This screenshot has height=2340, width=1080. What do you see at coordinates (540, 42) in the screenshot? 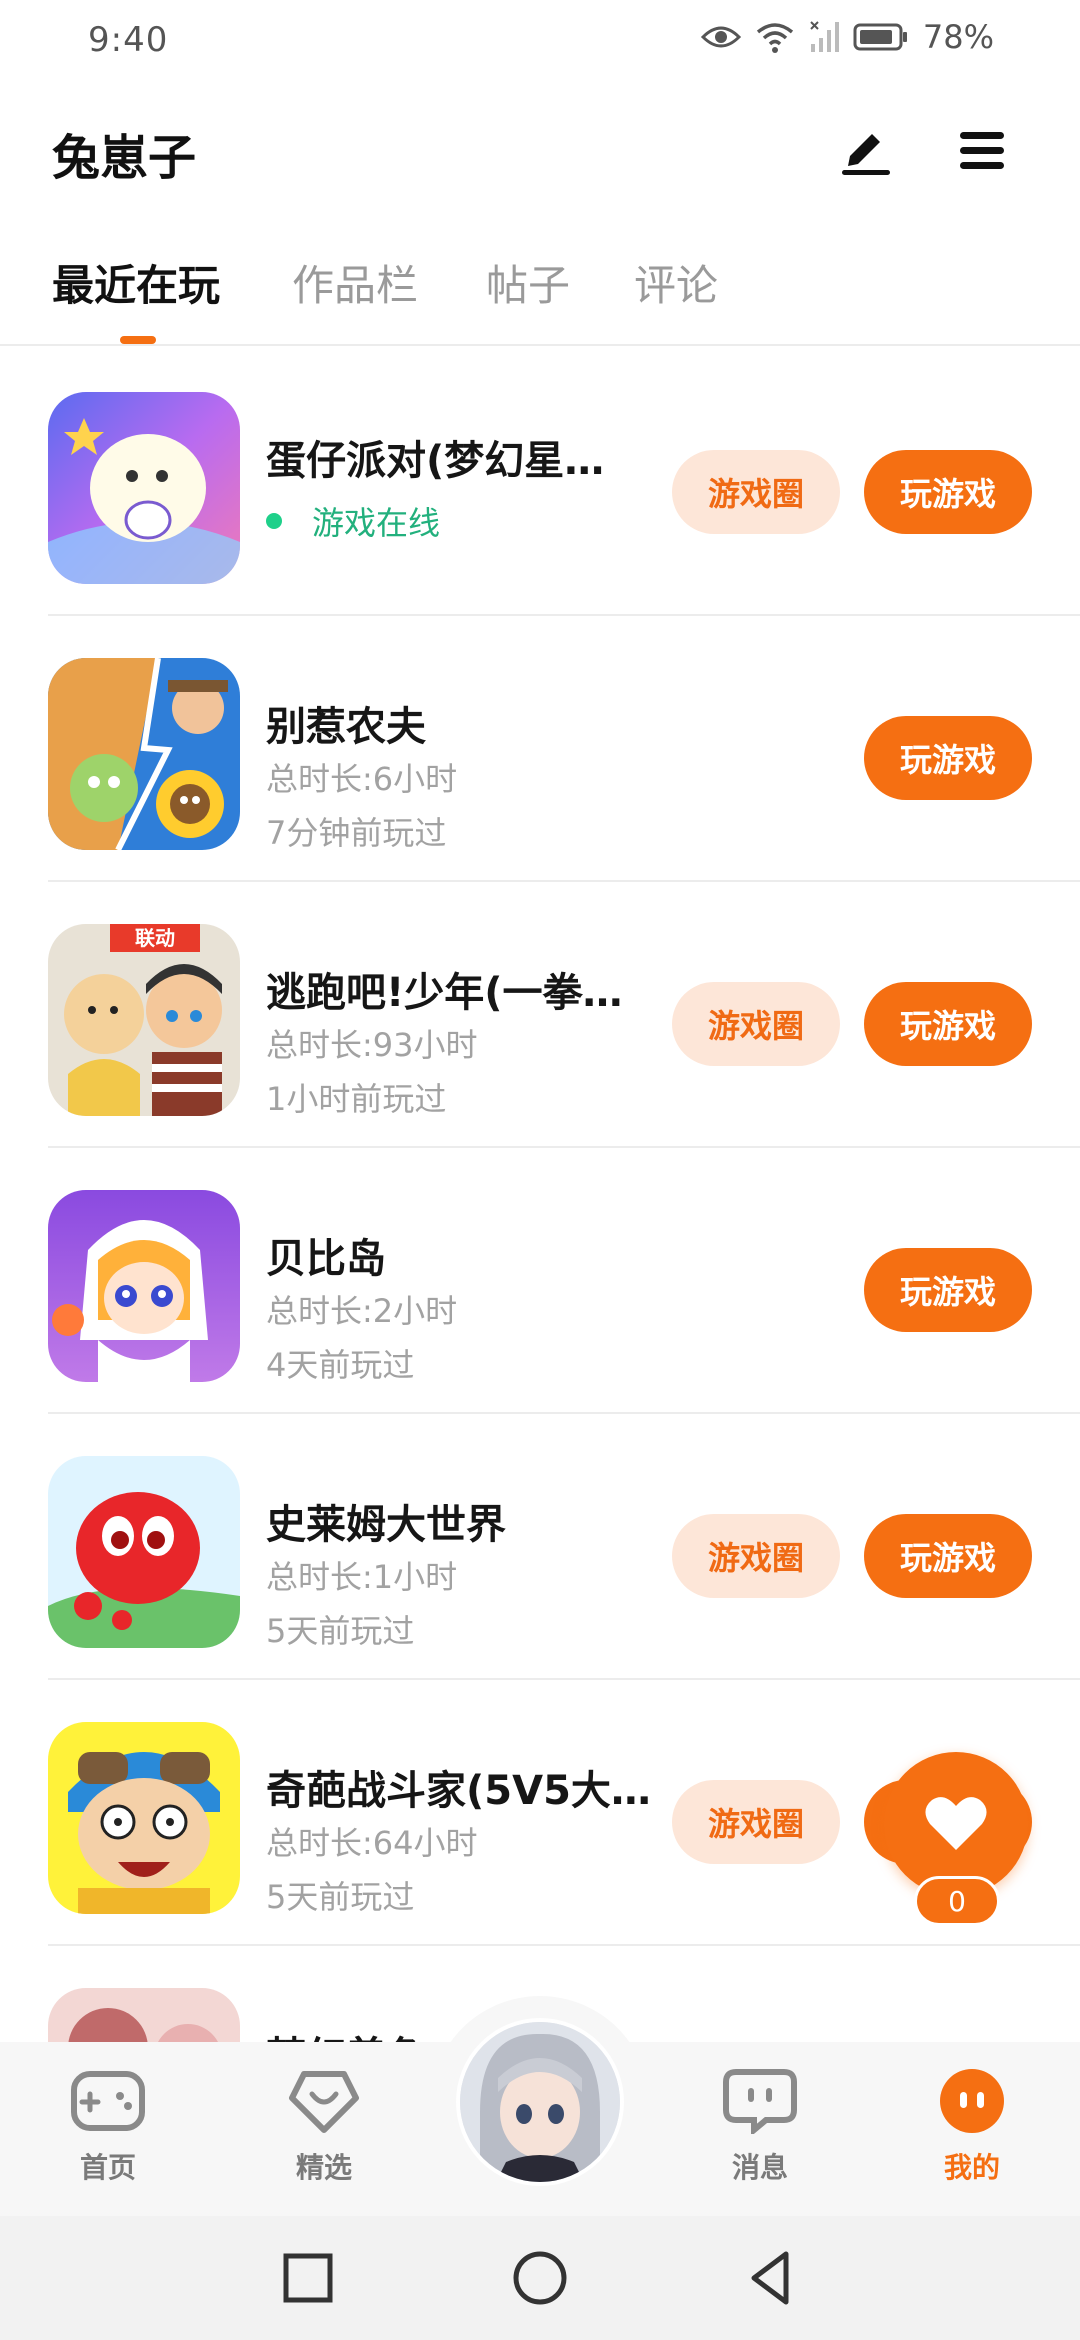
I see `status-bar: 9:40 78%` at bounding box center [540, 42].